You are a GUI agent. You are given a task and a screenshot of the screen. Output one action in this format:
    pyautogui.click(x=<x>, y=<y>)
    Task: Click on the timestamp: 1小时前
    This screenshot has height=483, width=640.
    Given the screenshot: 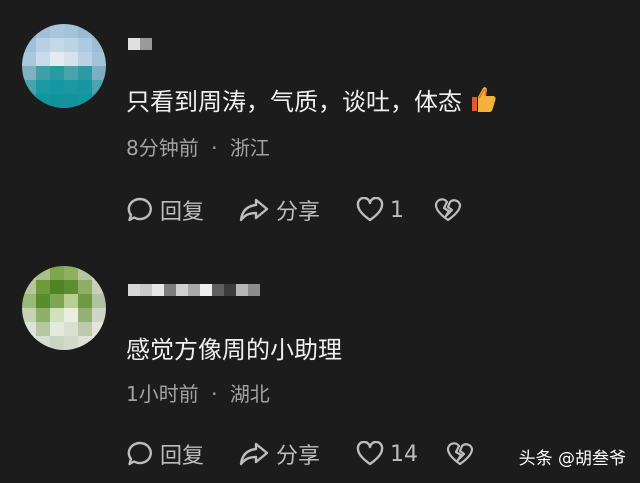 What is the action you would take?
    pyautogui.click(x=162, y=394)
    